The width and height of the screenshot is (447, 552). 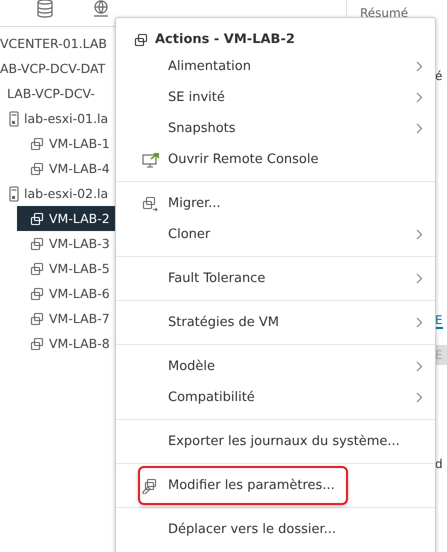 What do you see at coordinates (275, 397) in the screenshot?
I see `menu-item: Compatibilité` at bounding box center [275, 397].